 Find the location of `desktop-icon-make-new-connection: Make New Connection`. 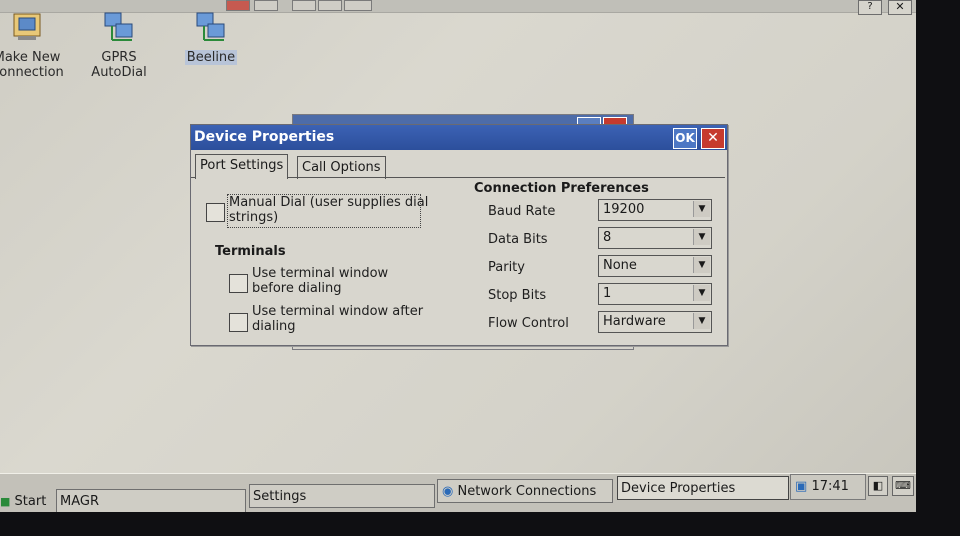

desktop-icon-make-new-connection: Make New Connection is located at coordinates (36, 45).